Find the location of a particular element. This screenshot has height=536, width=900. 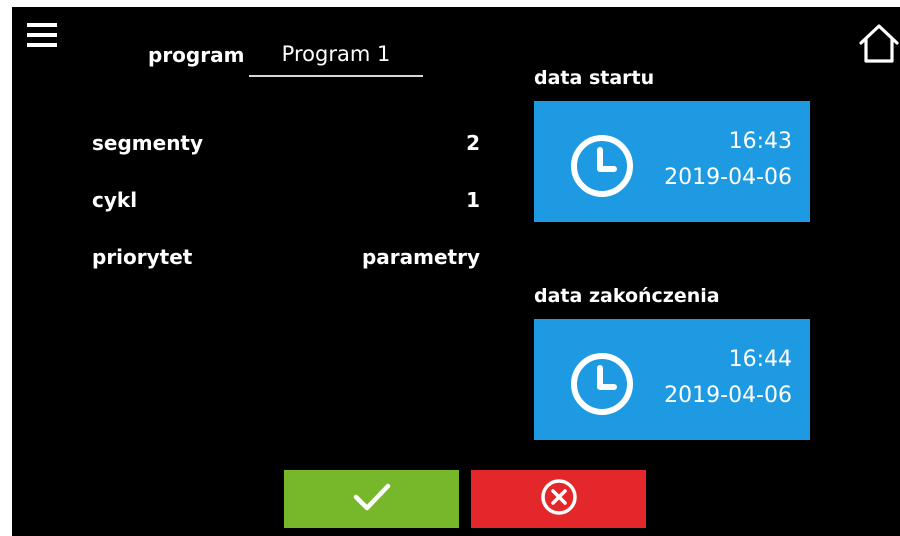

confirm-button is located at coordinates (371, 499).